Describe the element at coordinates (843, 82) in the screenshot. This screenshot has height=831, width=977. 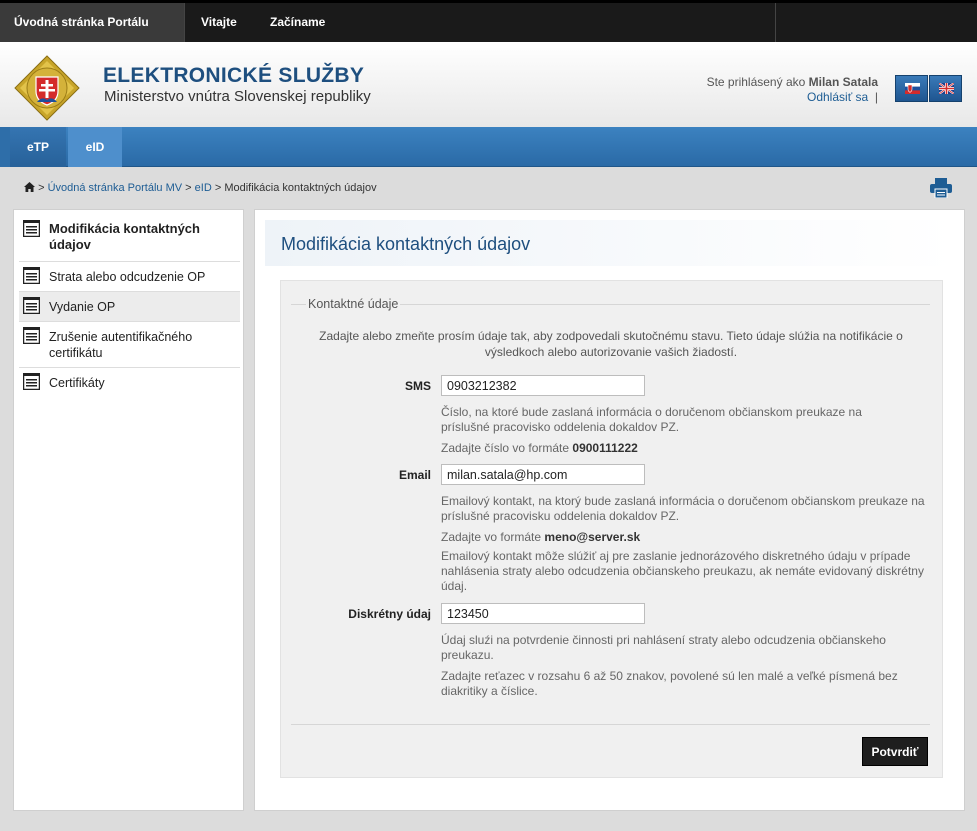
I see `user-name: Milan Satala` at that location.